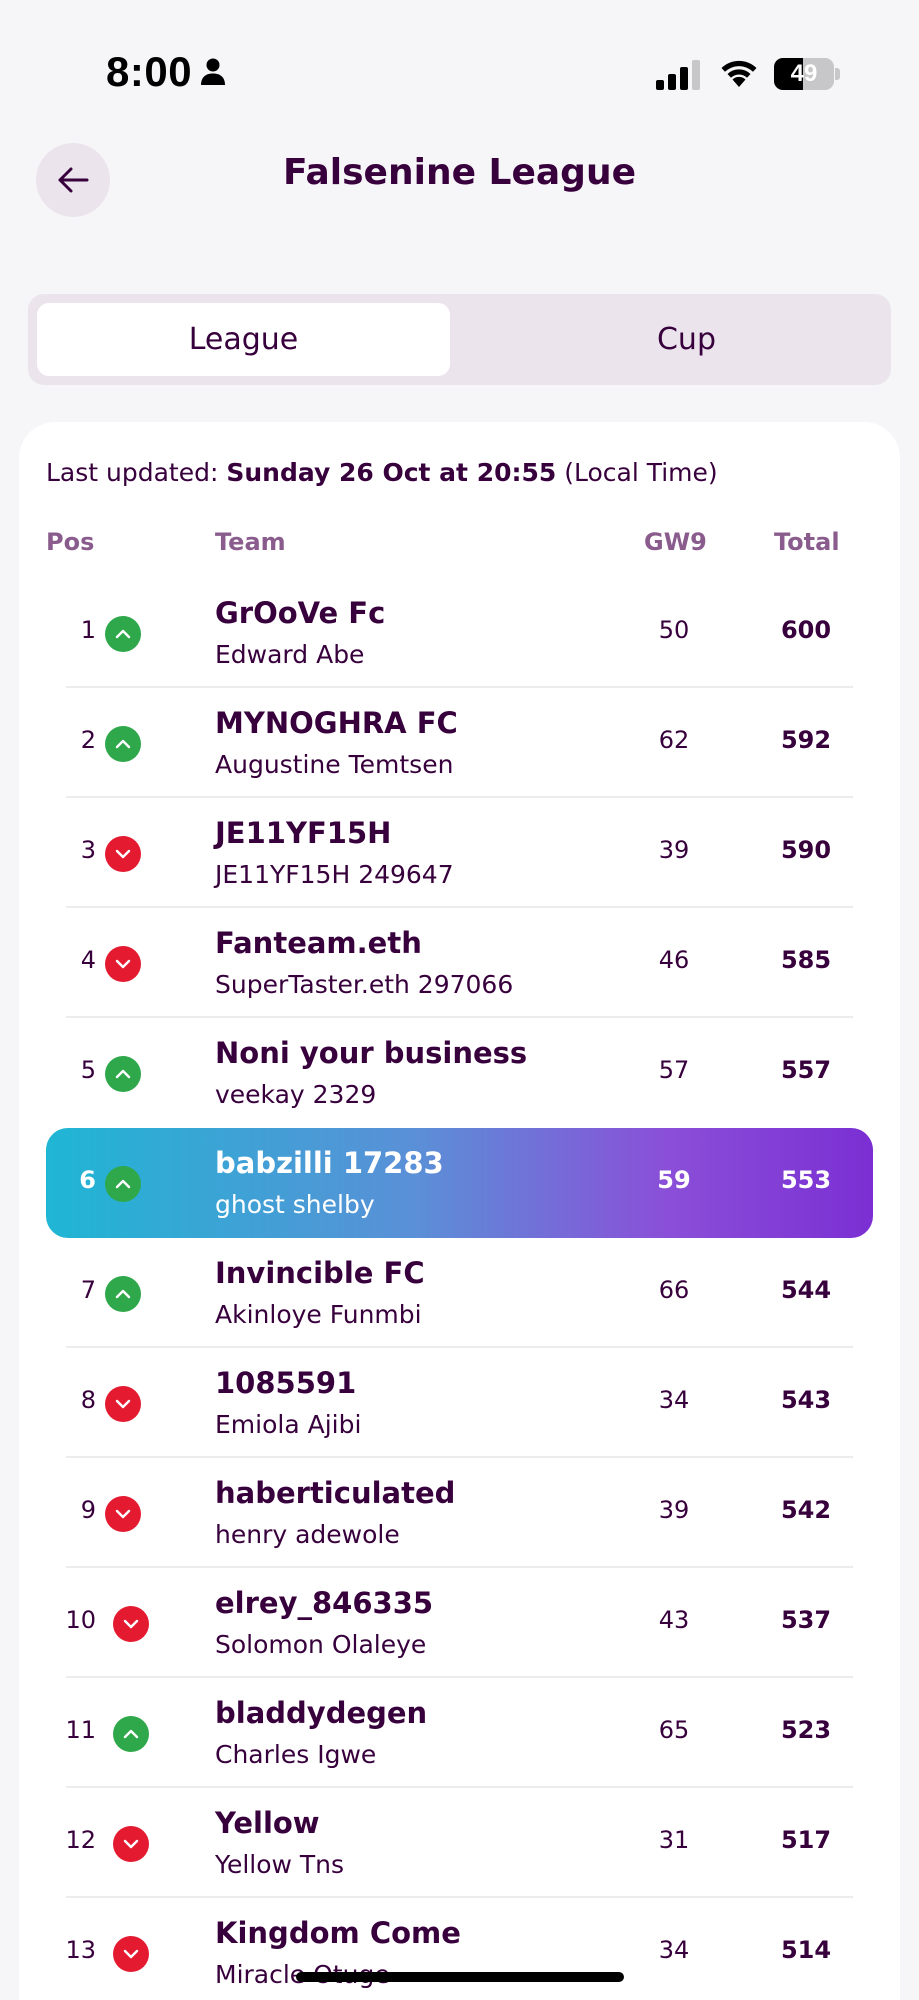  What do you see at coordinates (675, 542) in the screenshot?
I see `column-header-gw: GW9` at bounding box center [675, 542].